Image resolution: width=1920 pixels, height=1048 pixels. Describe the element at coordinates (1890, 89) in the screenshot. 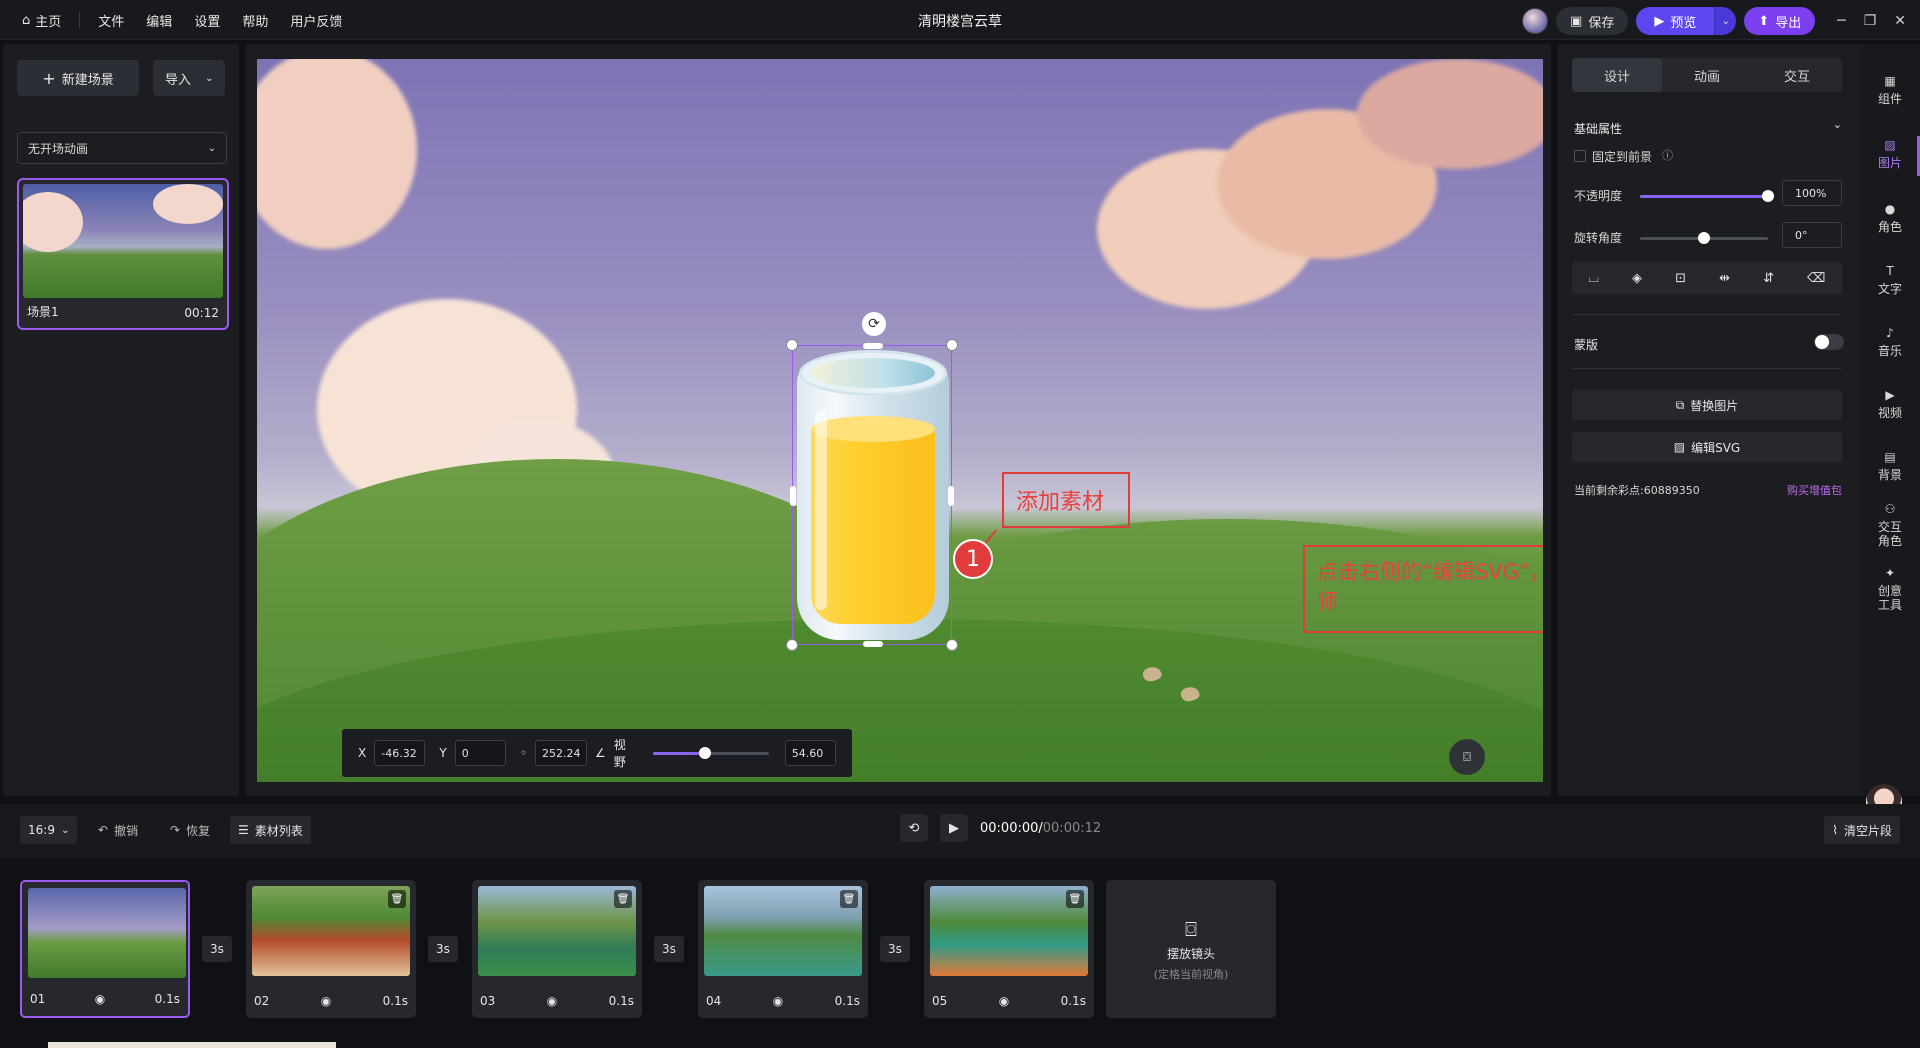

I see `sidebar-item-components: ▦ 组件` at that location.